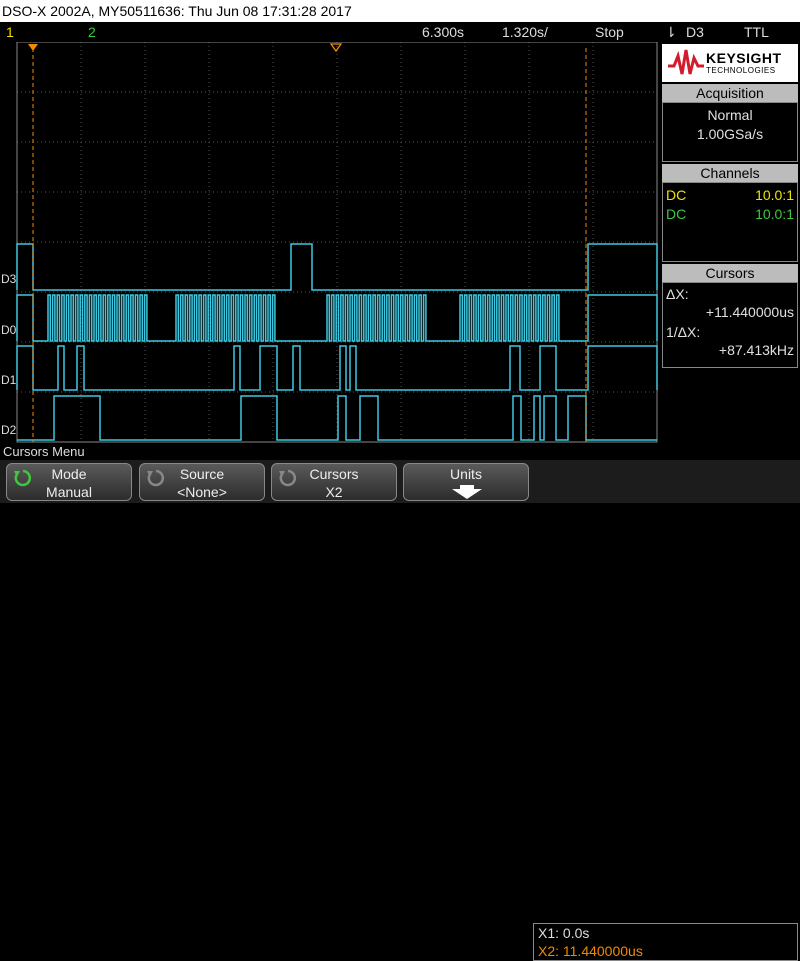 The width and height of the screenshot is (800, 961). Describe the element at coordinates (686, 62) in the screenshot. I see `keysight-wave-icon` at that location.